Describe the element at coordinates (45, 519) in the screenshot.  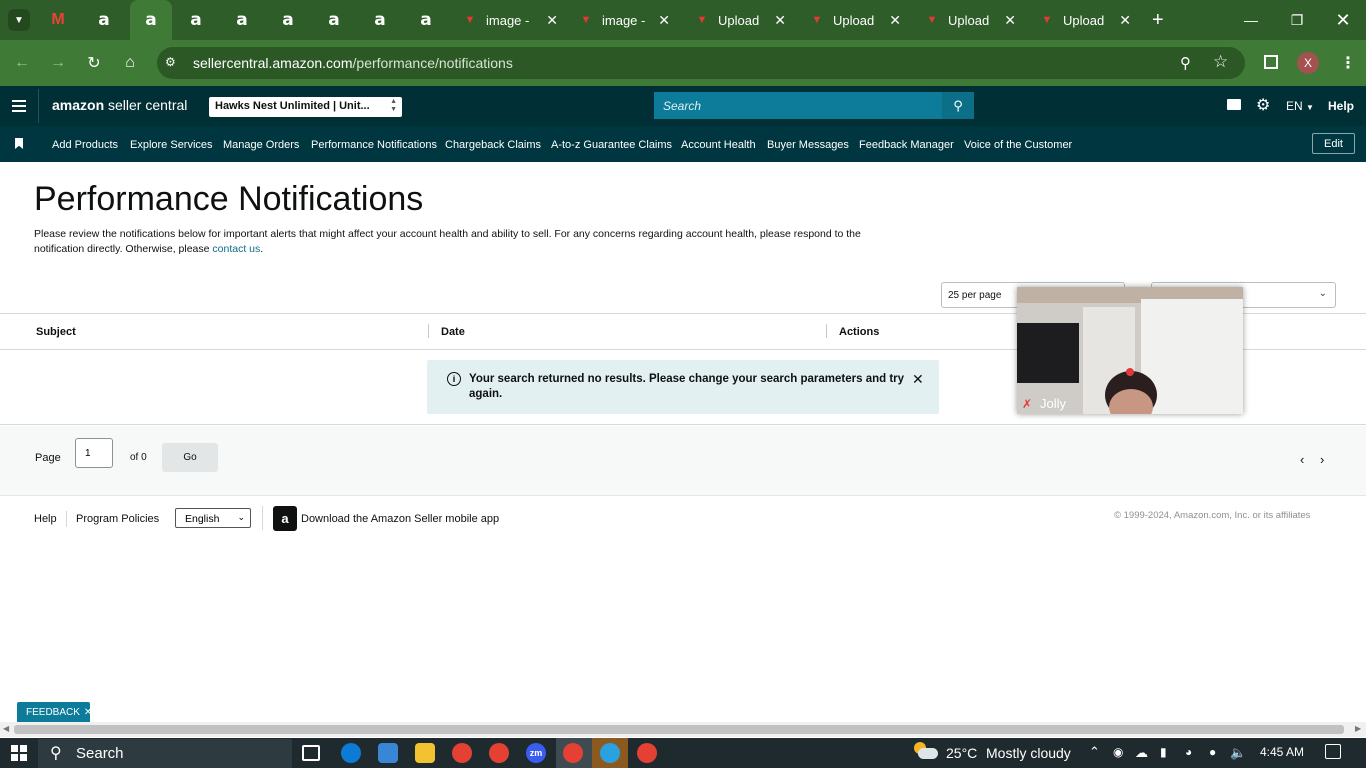
I see `footer-help-link: Help` at that location.